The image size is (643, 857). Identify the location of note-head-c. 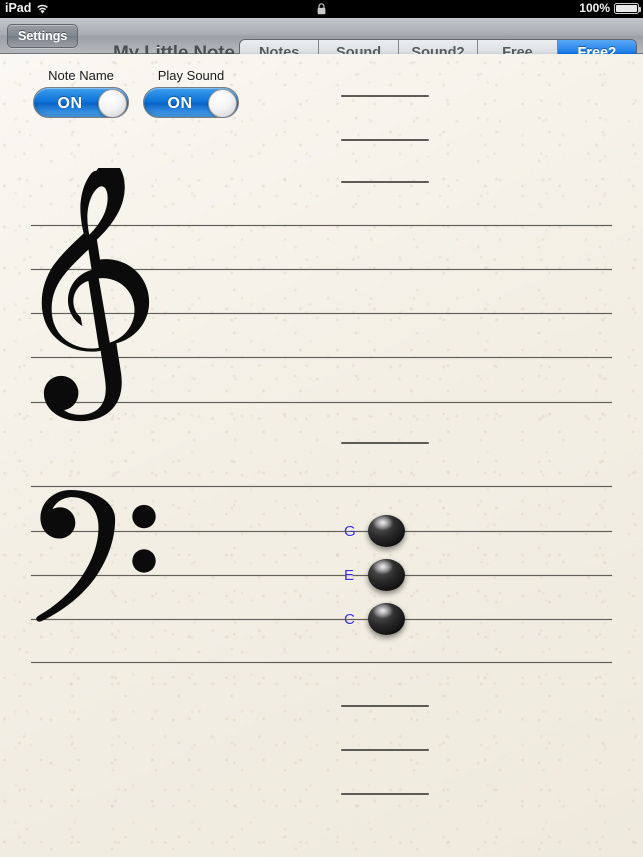
(386, 619).